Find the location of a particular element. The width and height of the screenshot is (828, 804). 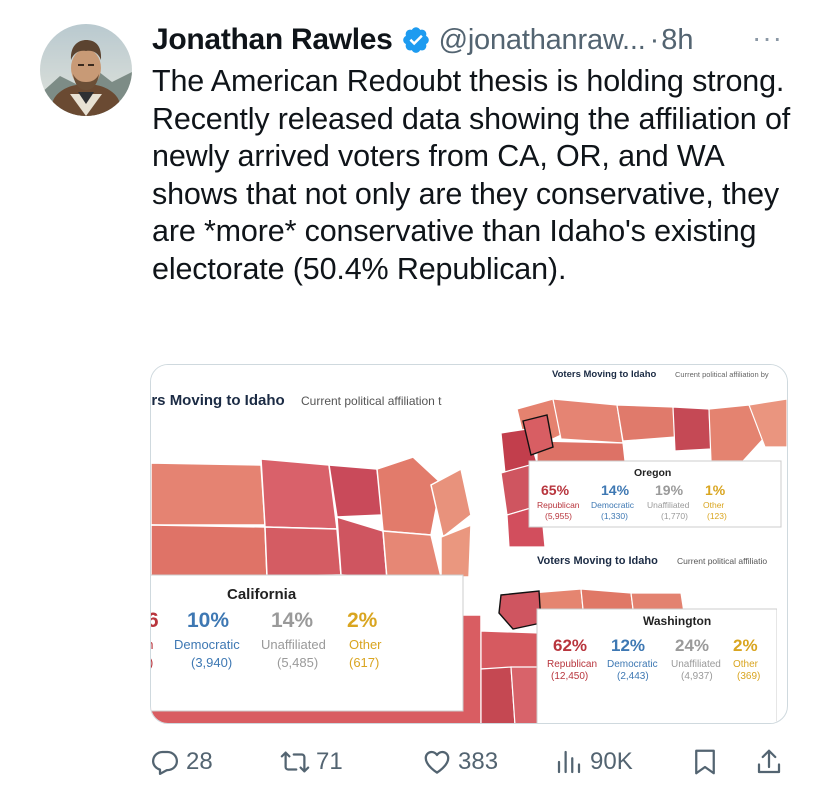

or-pct-unaff: 19% is located at coordinates (669, 490).